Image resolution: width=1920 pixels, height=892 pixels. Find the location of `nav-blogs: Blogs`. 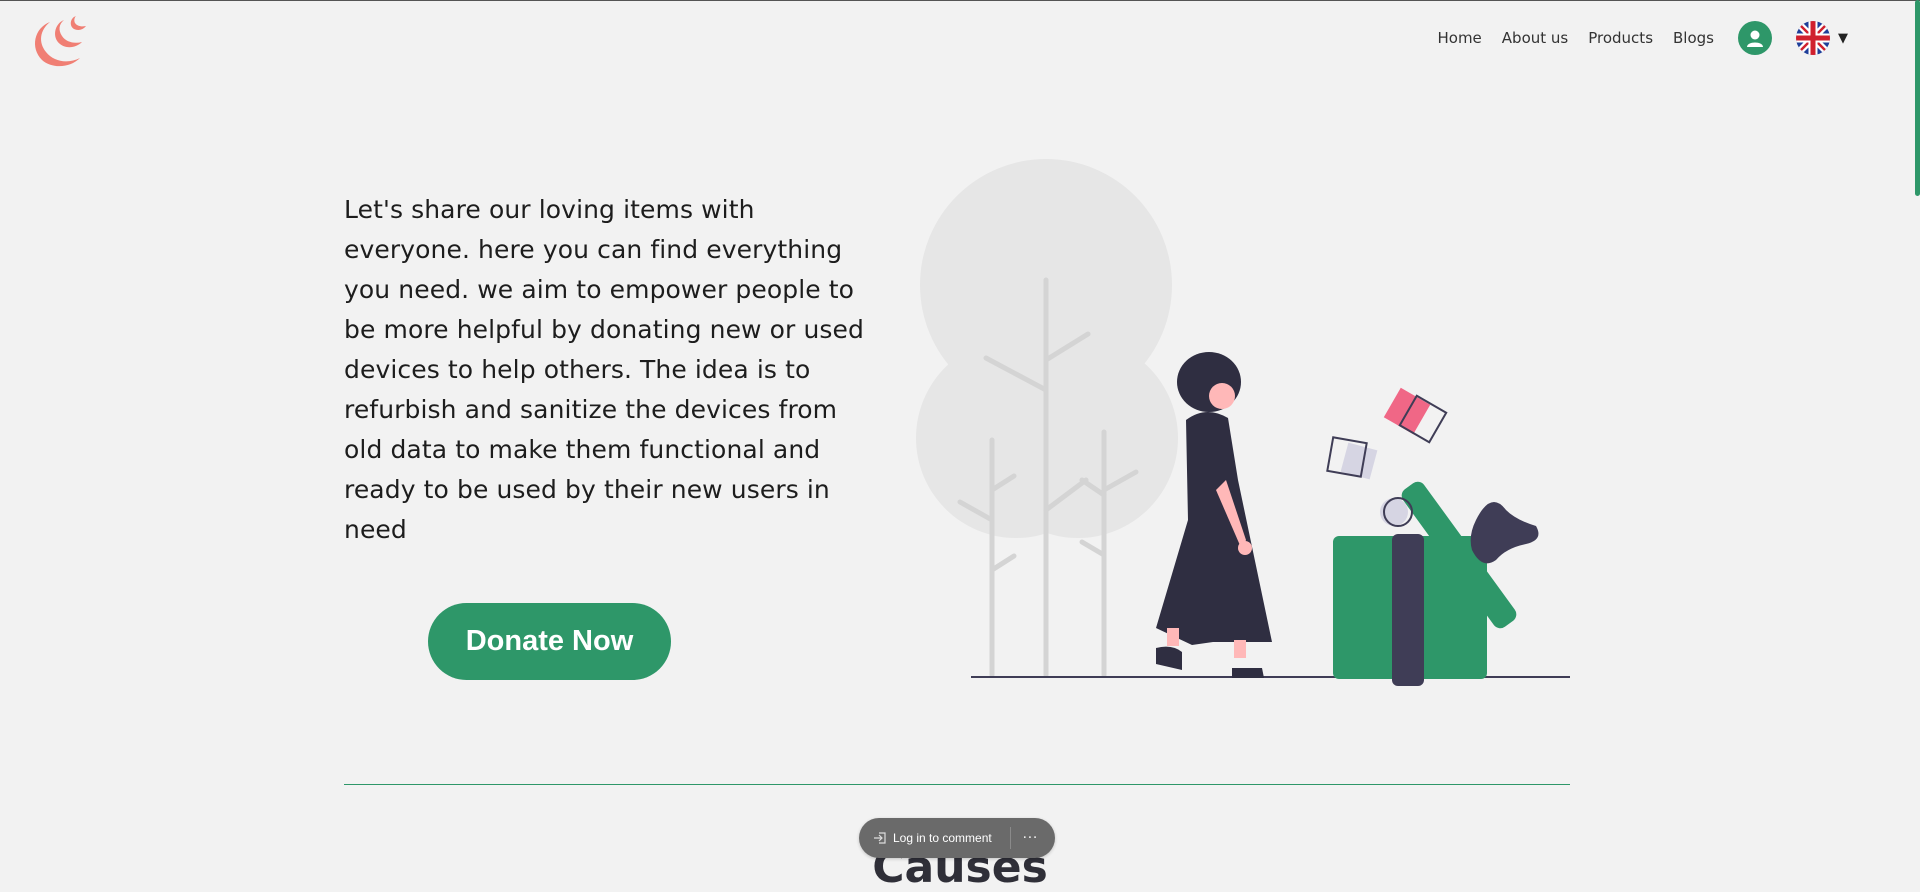

nav-blogs: Blogs is located at coordinates (1693, 38).